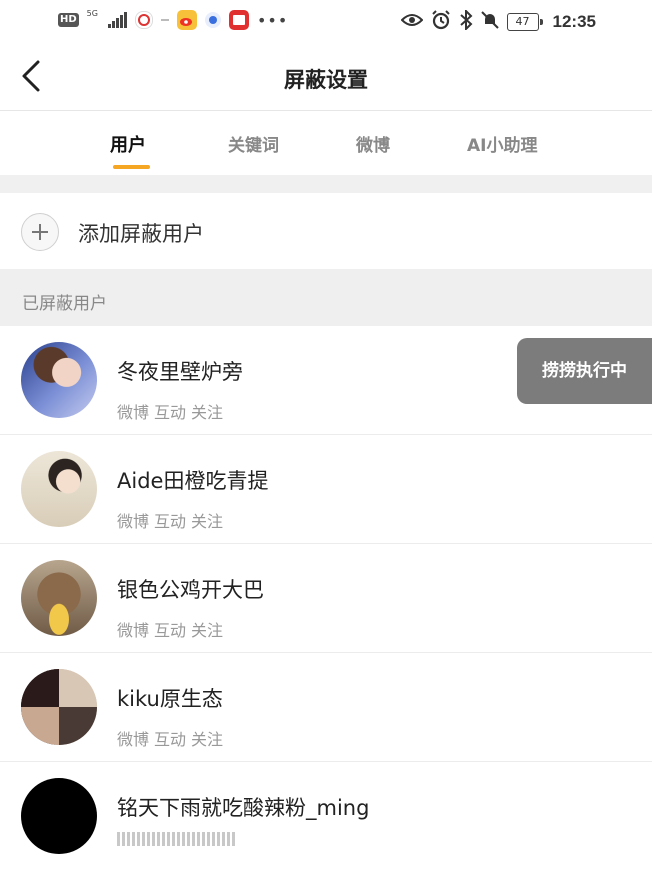 Image resolution: width=652 pixels, height=870 pixels. What do you see at coordinates (326, 22) in the screenshot?
I see `status-bar: HD 5G ••• 47 12:35` at bounding box center [326, 22].